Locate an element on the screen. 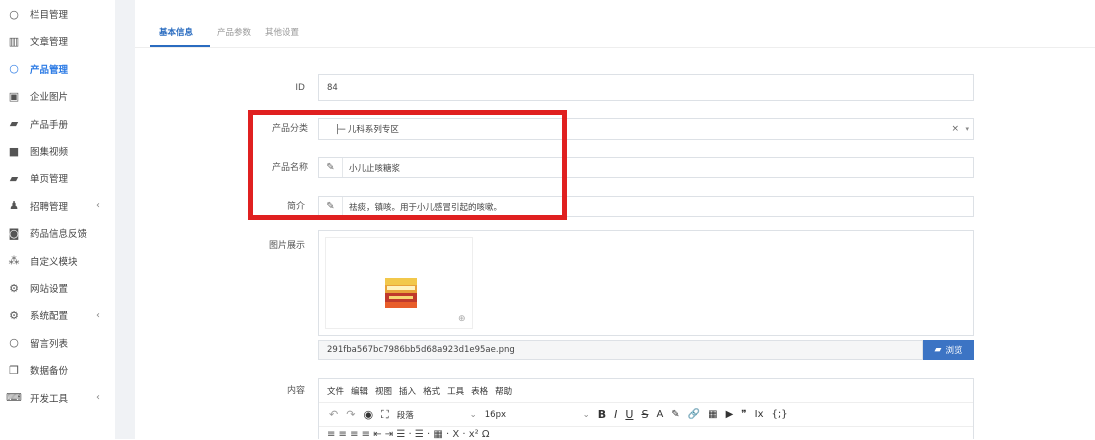 The width and height of the screenshot is (1095, 440). undo-icon: ↶ is located at coordinates (333, 414).